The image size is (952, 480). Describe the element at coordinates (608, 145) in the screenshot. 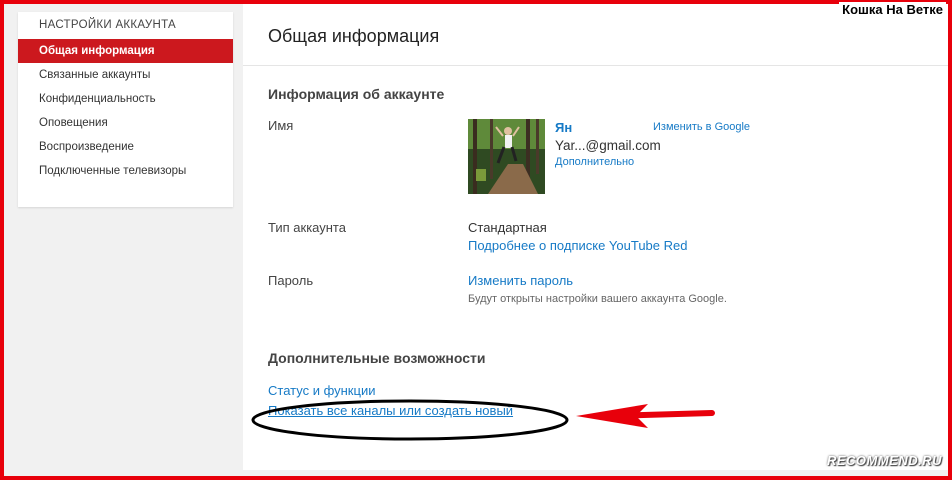

I see `account-email: Yar...@gmail.com` at that location.